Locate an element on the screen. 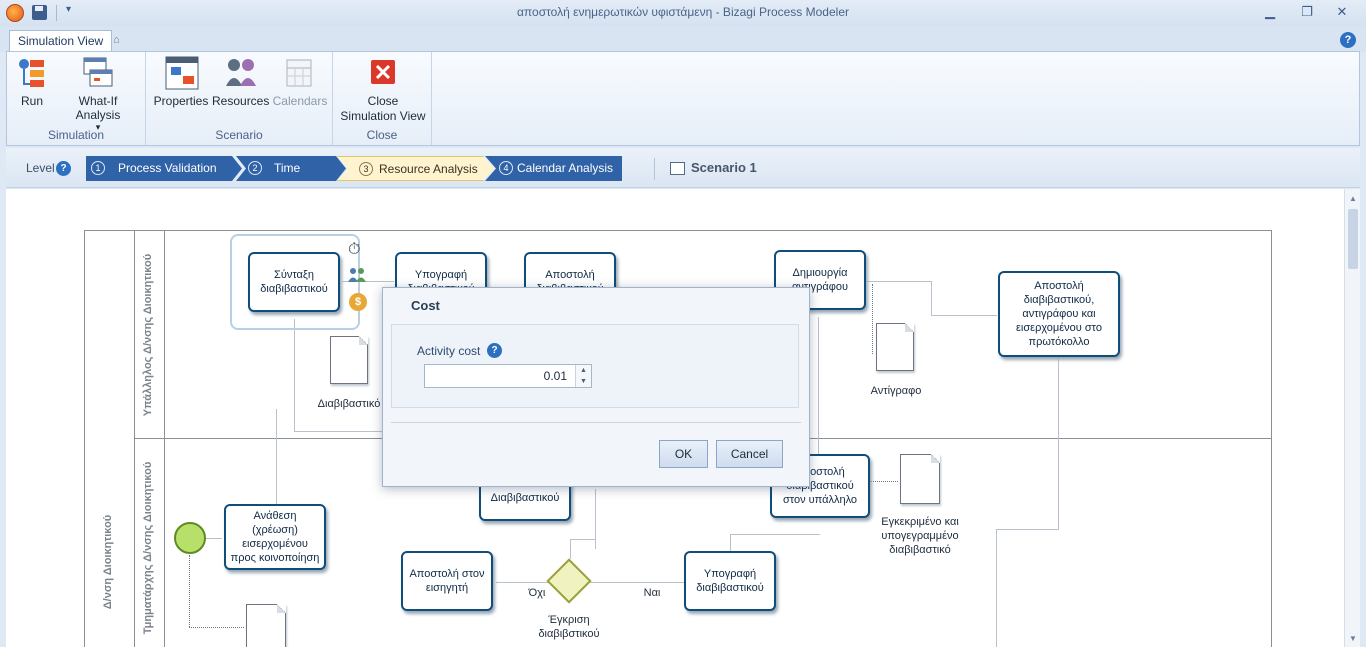 Image resolution: width=1366 pixels, height=647 pixels. close-icon is located at coordinates (383, 73).